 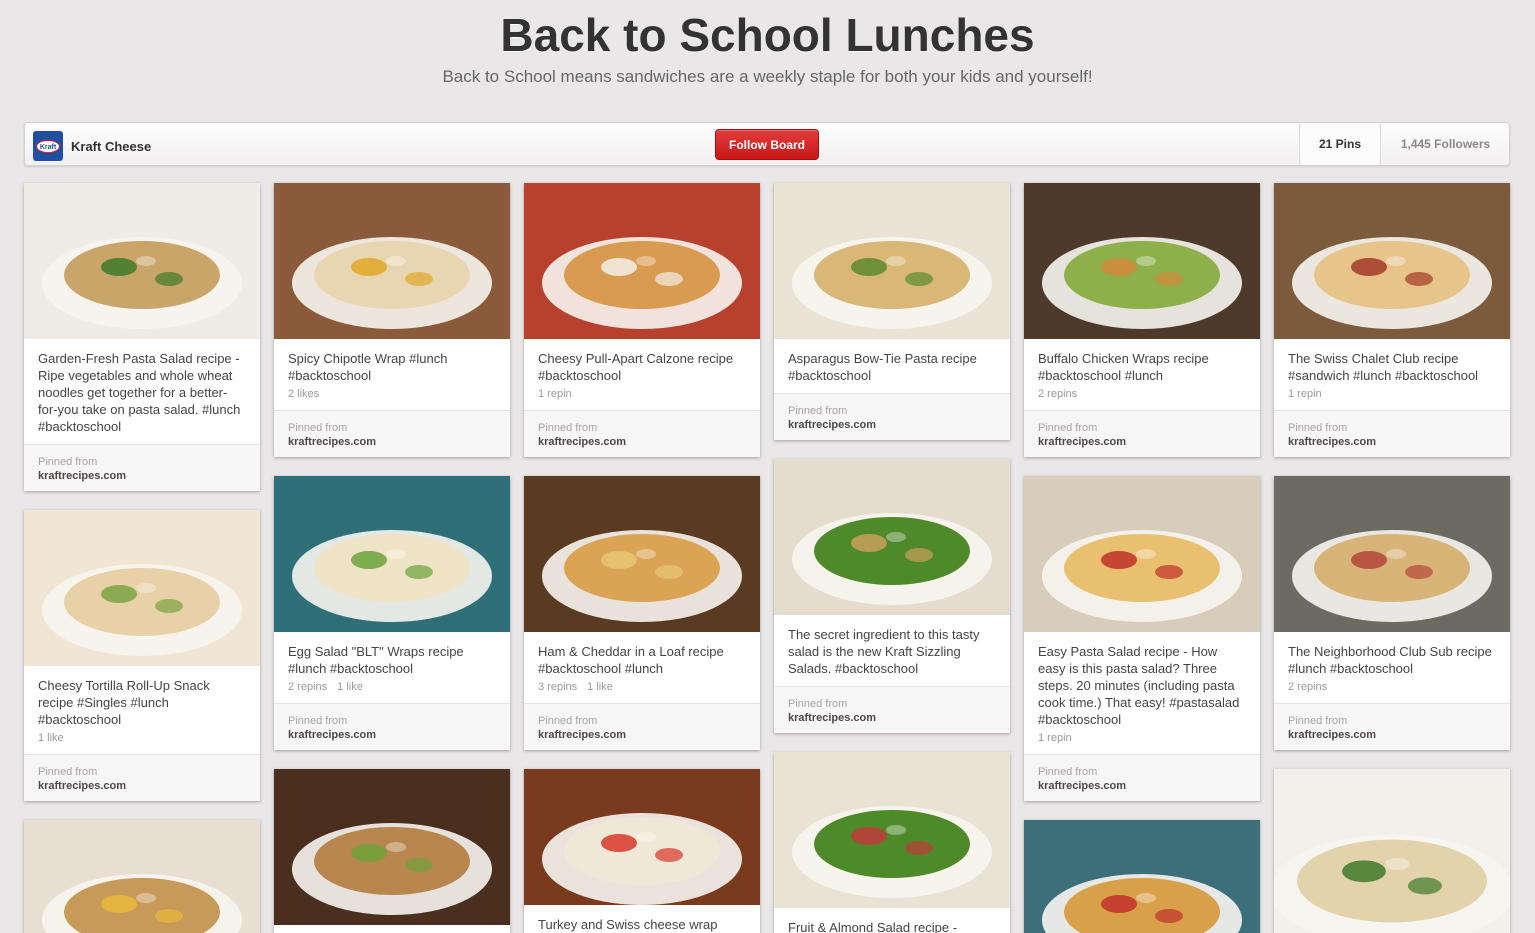 I want to click on pin-stats: 2 repins 1 like, so click(x=392, y=685).